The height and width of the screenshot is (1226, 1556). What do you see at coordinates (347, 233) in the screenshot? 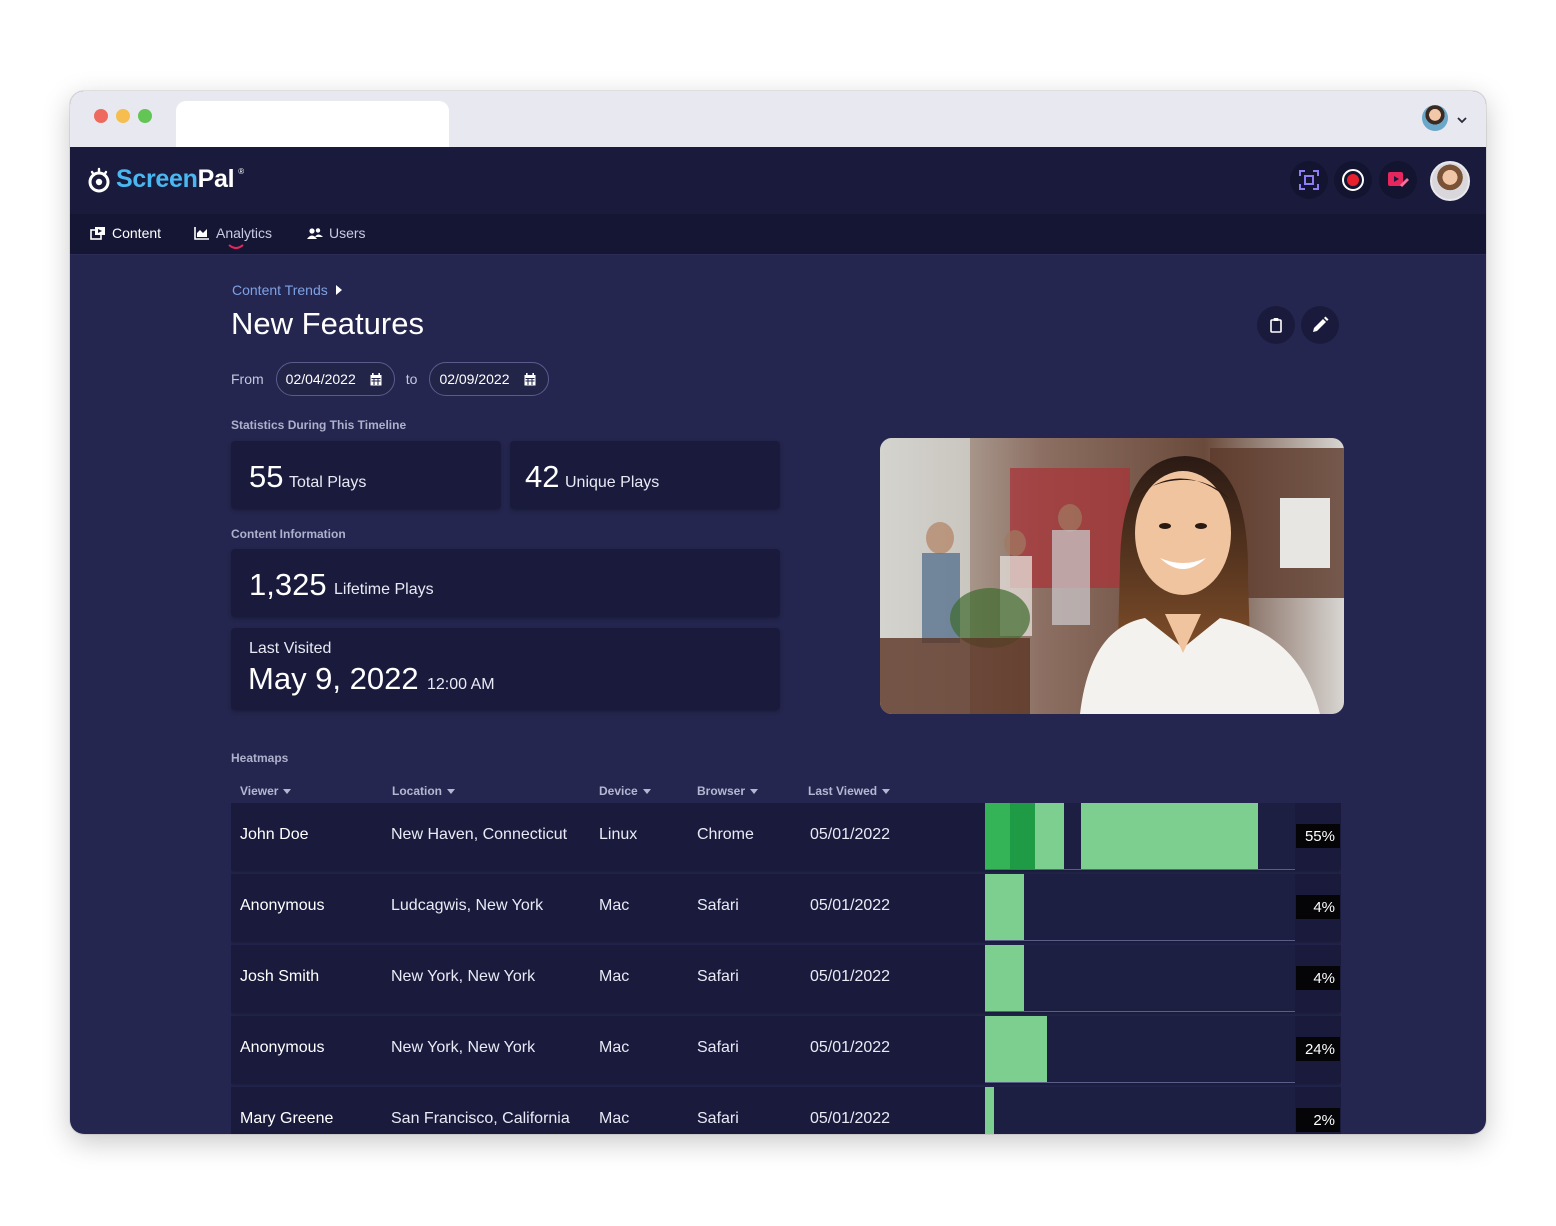
I see `nav-users-label: Users` at bounding box center [347, 233].